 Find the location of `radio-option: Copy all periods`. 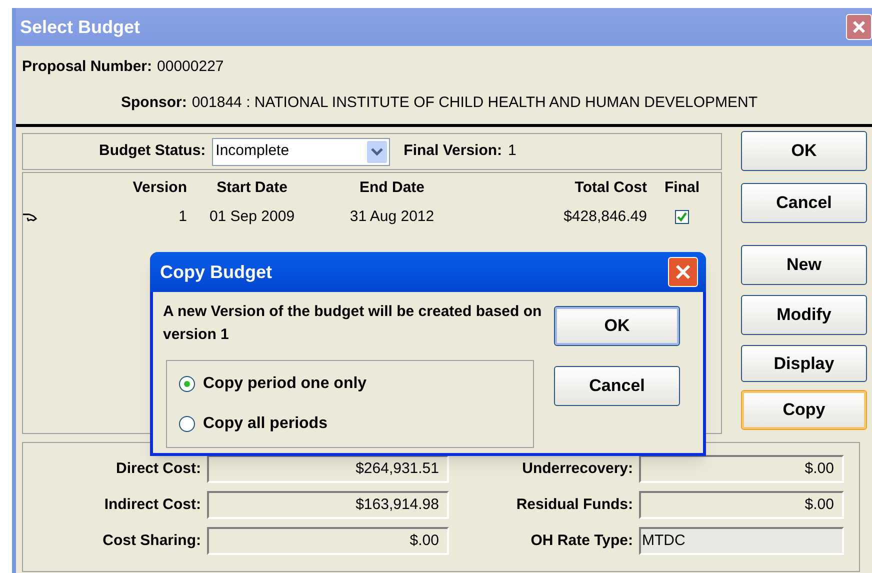

radio-option: Copy all periods is located at coordinates (356, 424).